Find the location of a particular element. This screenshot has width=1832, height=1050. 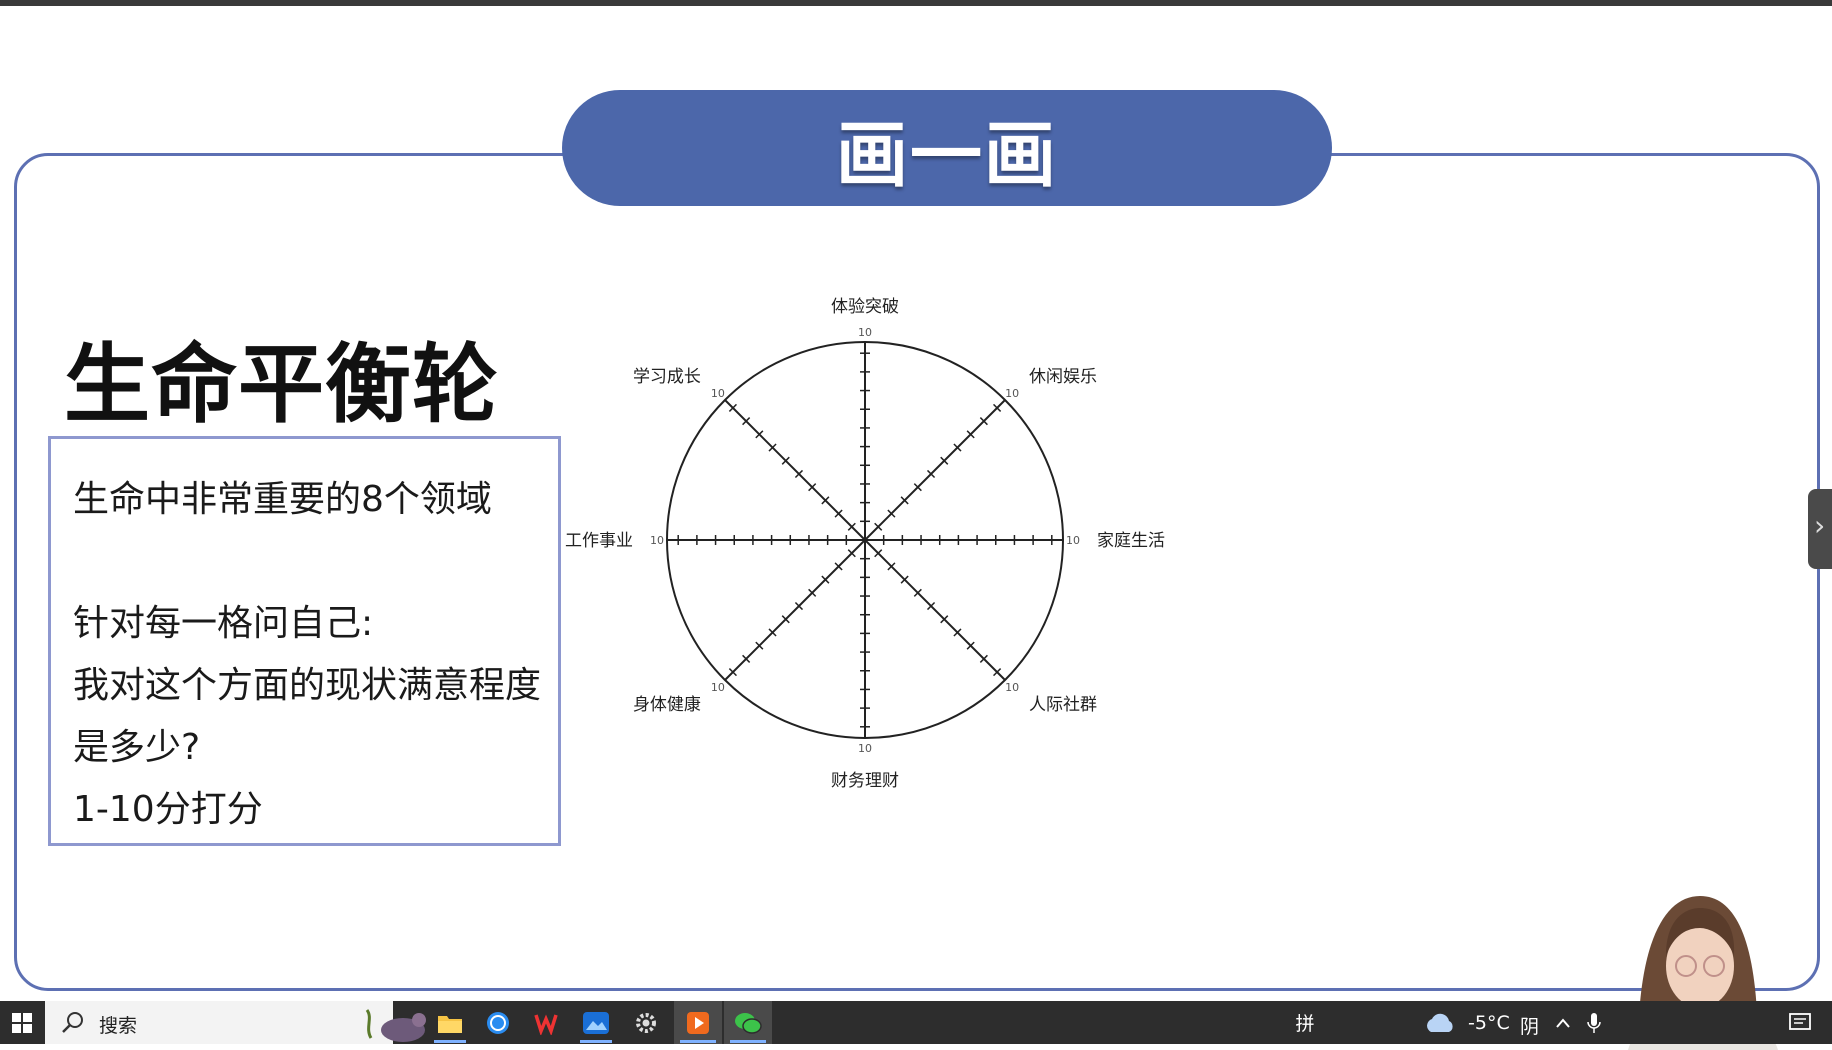

show-hidden-icons-button is located at coordinates (1563, 1022).